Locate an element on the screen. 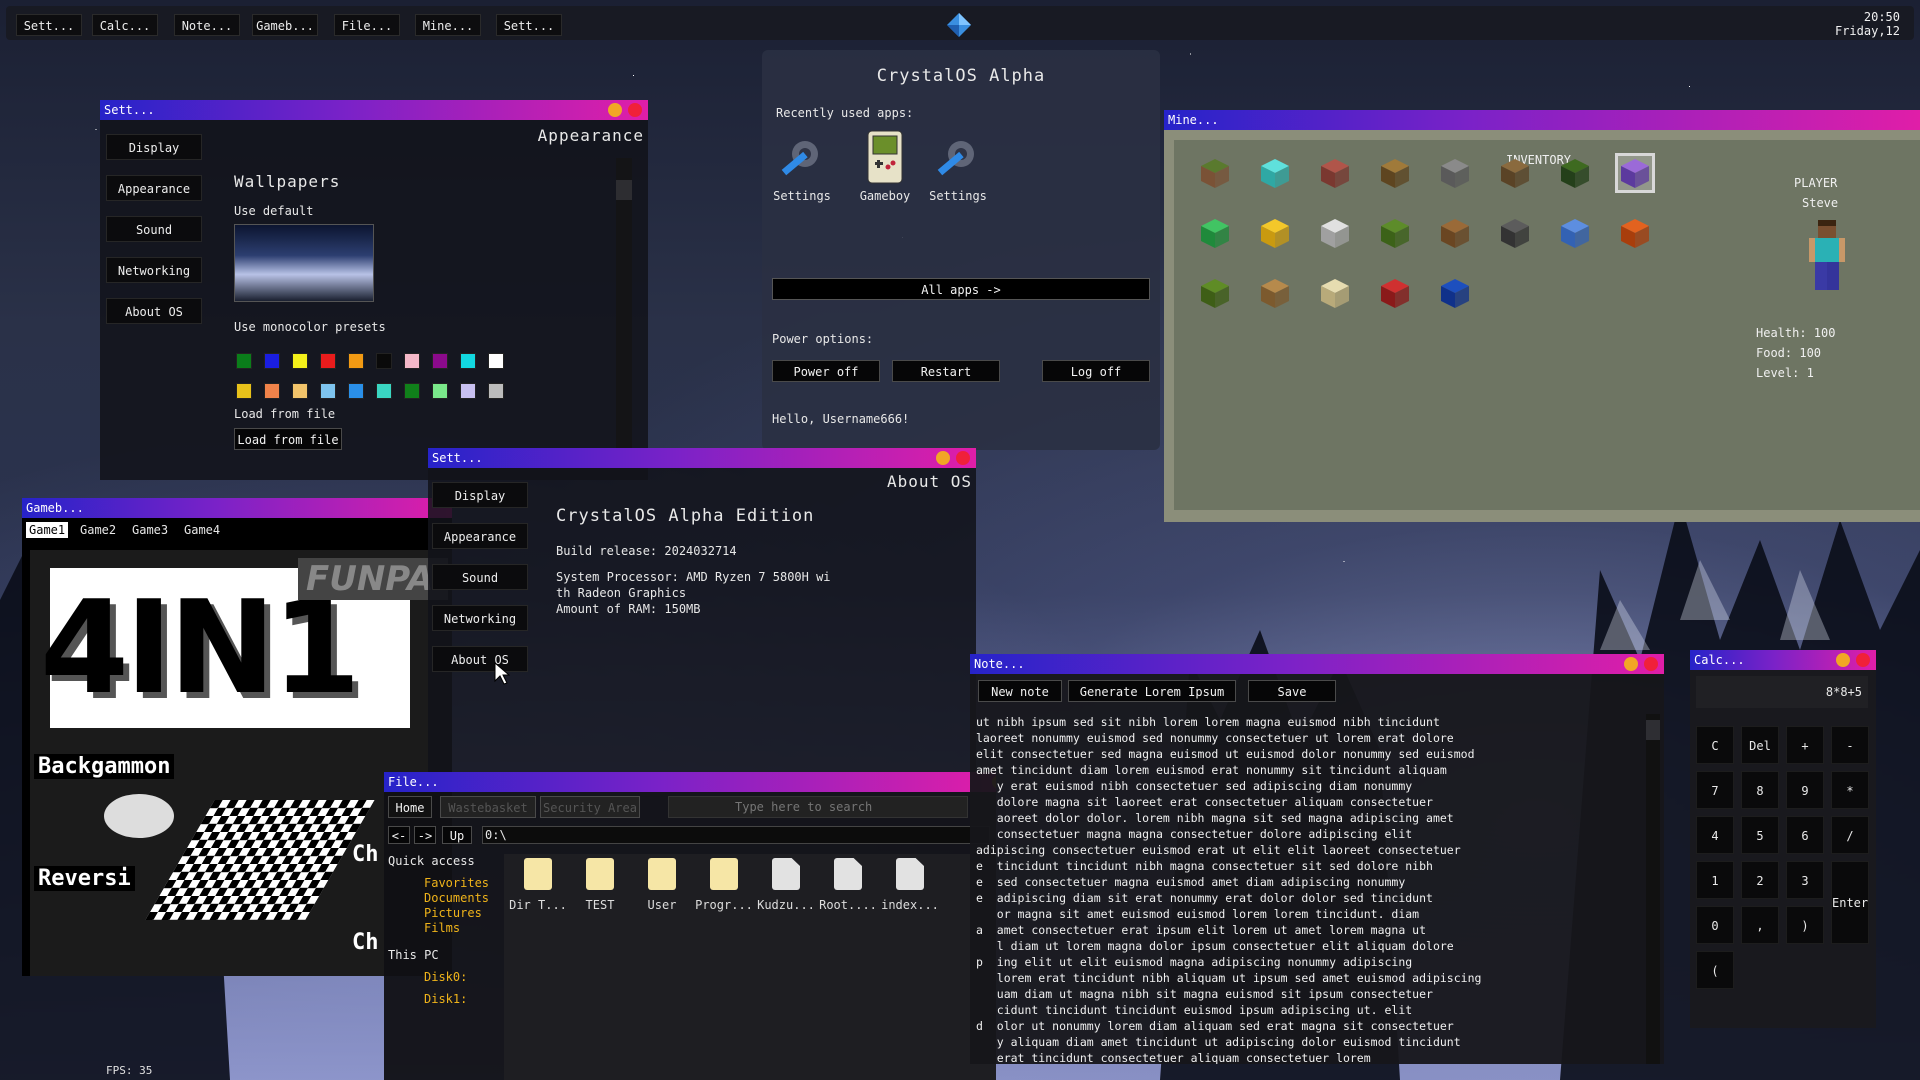  tab-security-area: Security Area is located at coordinates (590, 807).